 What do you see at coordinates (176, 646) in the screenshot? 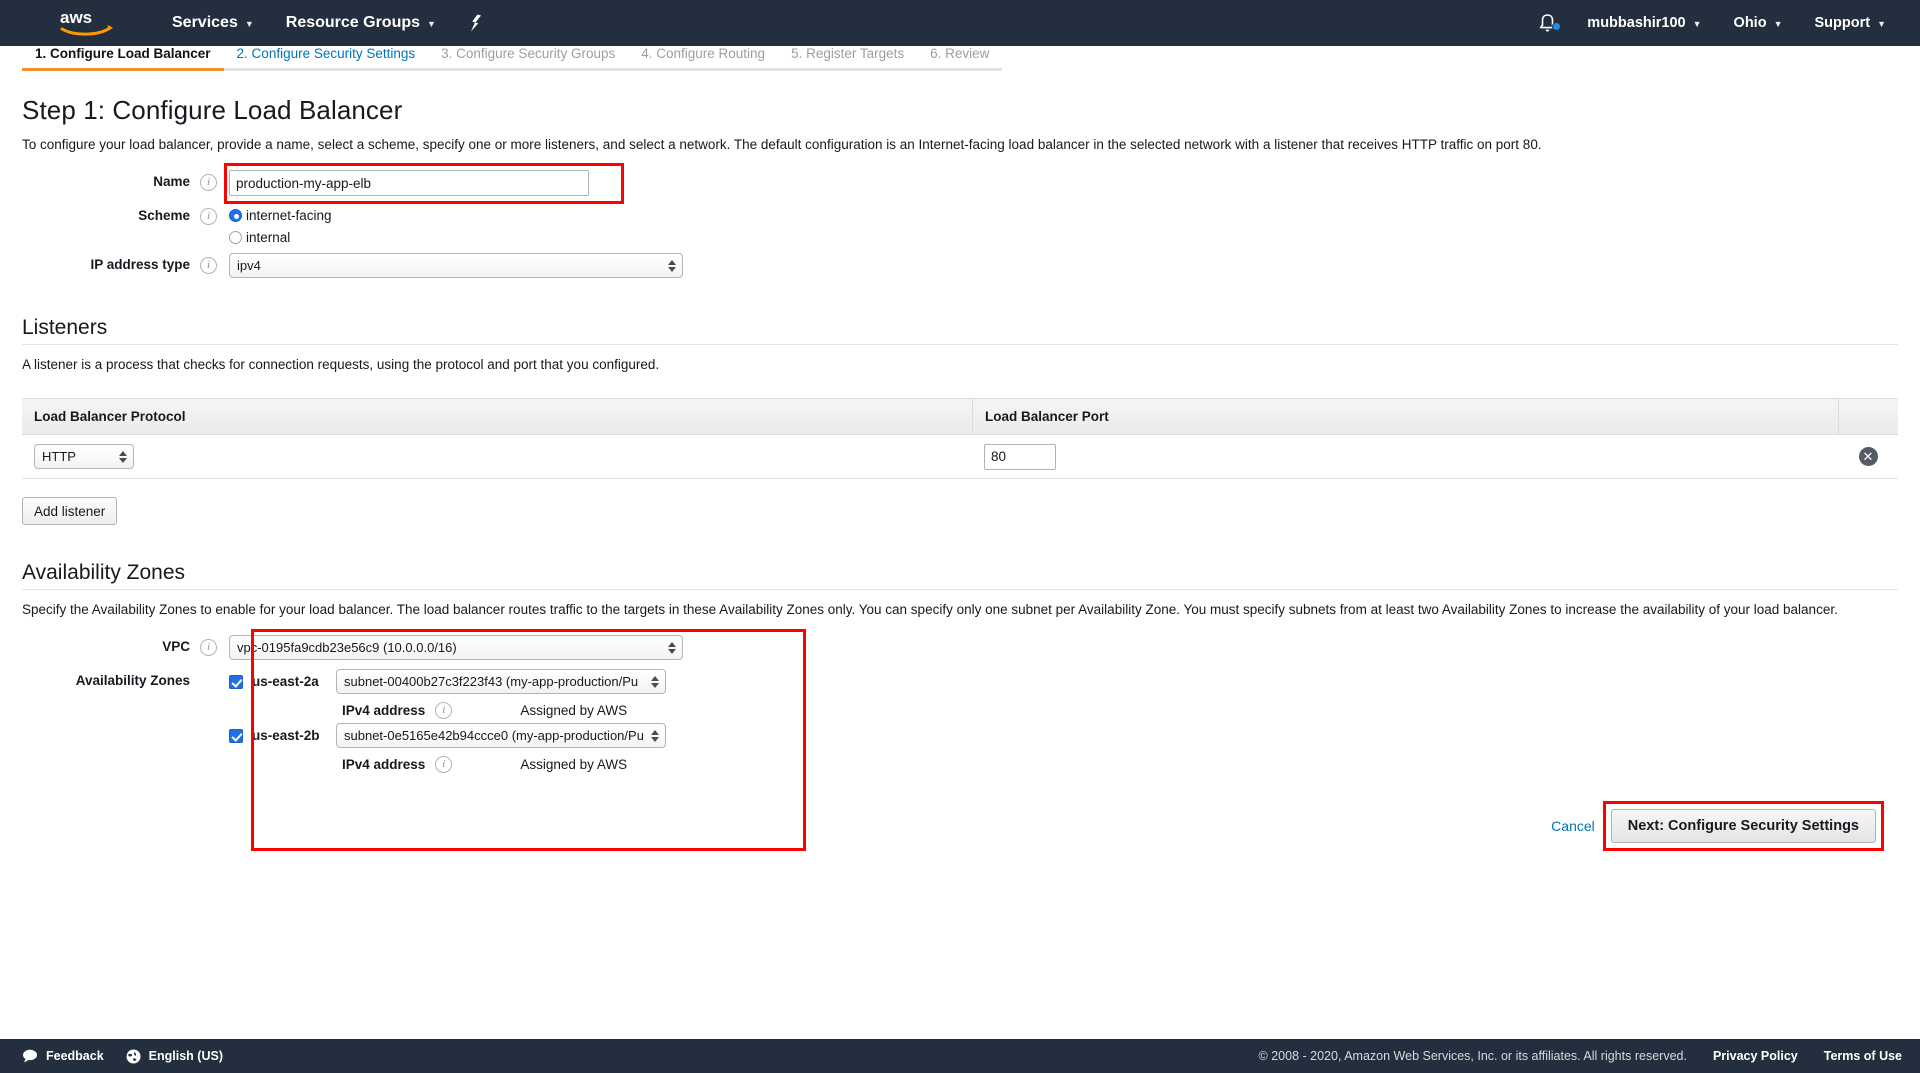
I see `vpc-label: VPC` at bounding box center [176, 646].